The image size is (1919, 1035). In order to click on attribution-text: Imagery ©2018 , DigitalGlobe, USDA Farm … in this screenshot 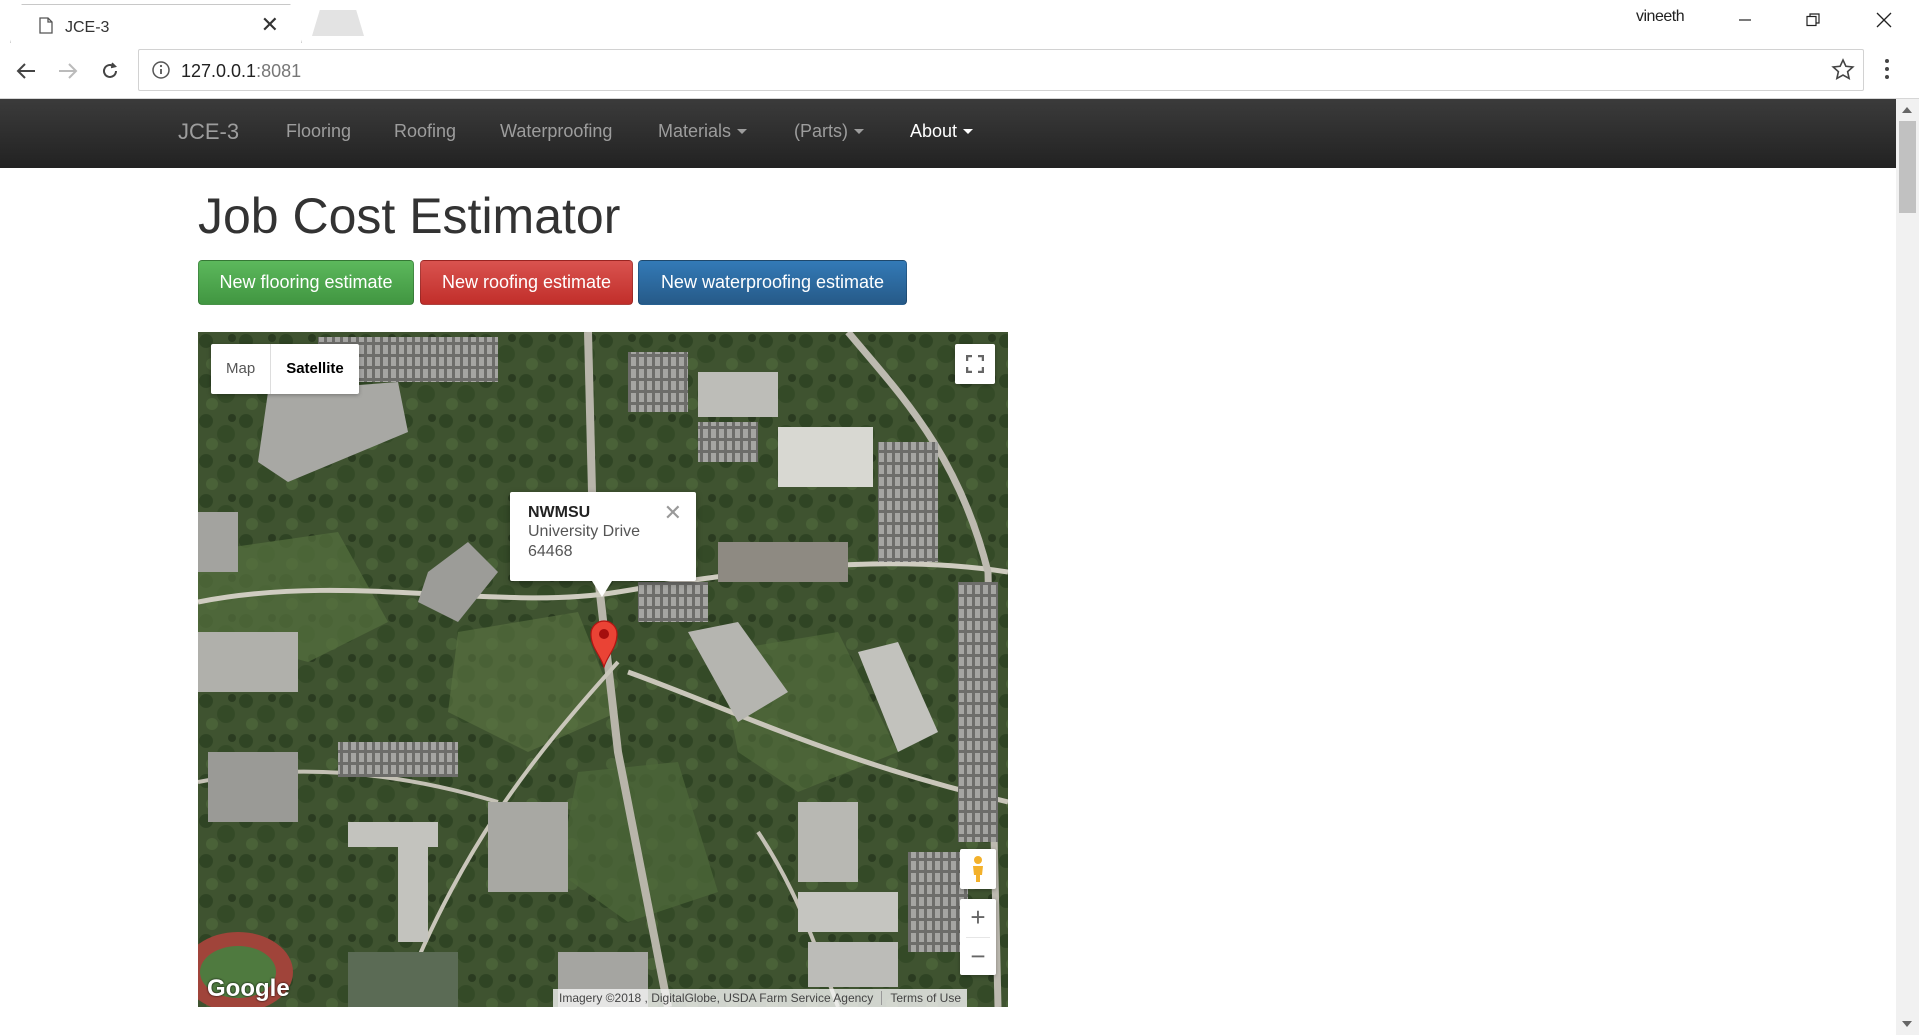, I will do `click(716, 998)`.